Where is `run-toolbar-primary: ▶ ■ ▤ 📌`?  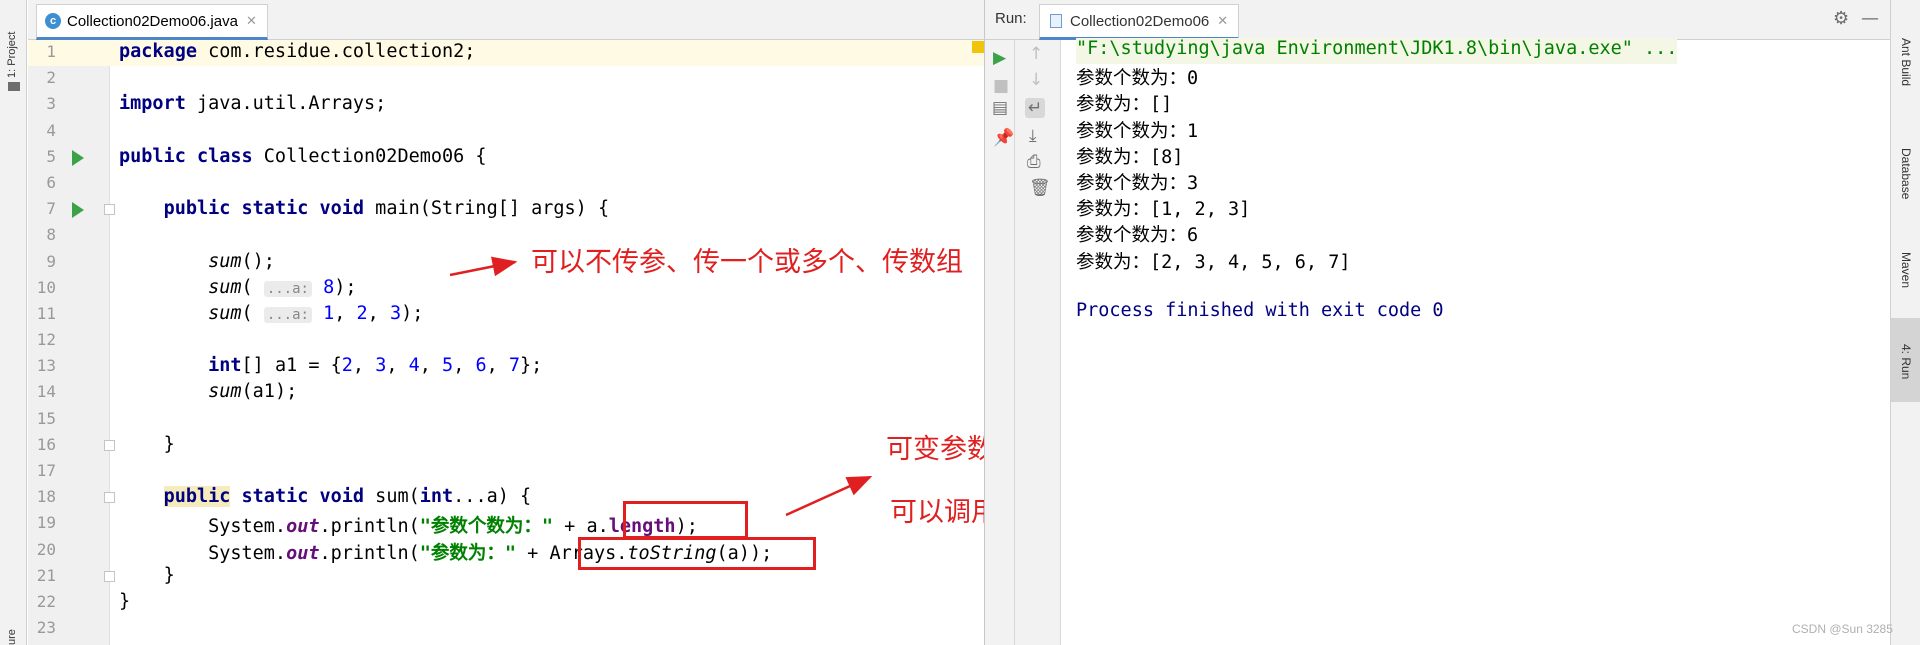 run-toolbar-primary: ▶ ■ ▤ 📌 is located at coordinates (1000, 342).